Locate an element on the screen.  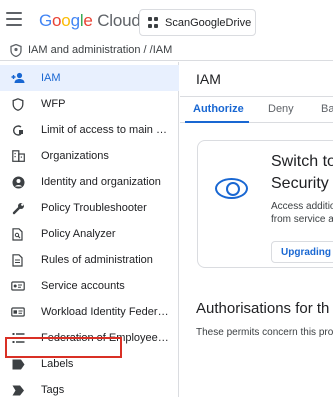
card-text: Access additio is located at coordinates (302, 206).